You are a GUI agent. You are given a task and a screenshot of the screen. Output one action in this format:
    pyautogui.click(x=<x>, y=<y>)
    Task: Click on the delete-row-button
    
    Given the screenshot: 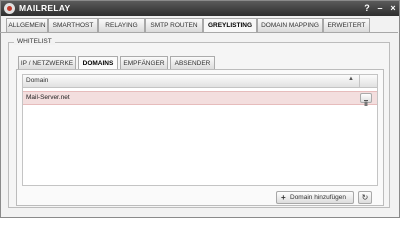 What is the action you would take?
    pyautogui.click(x=366, y=99)
    